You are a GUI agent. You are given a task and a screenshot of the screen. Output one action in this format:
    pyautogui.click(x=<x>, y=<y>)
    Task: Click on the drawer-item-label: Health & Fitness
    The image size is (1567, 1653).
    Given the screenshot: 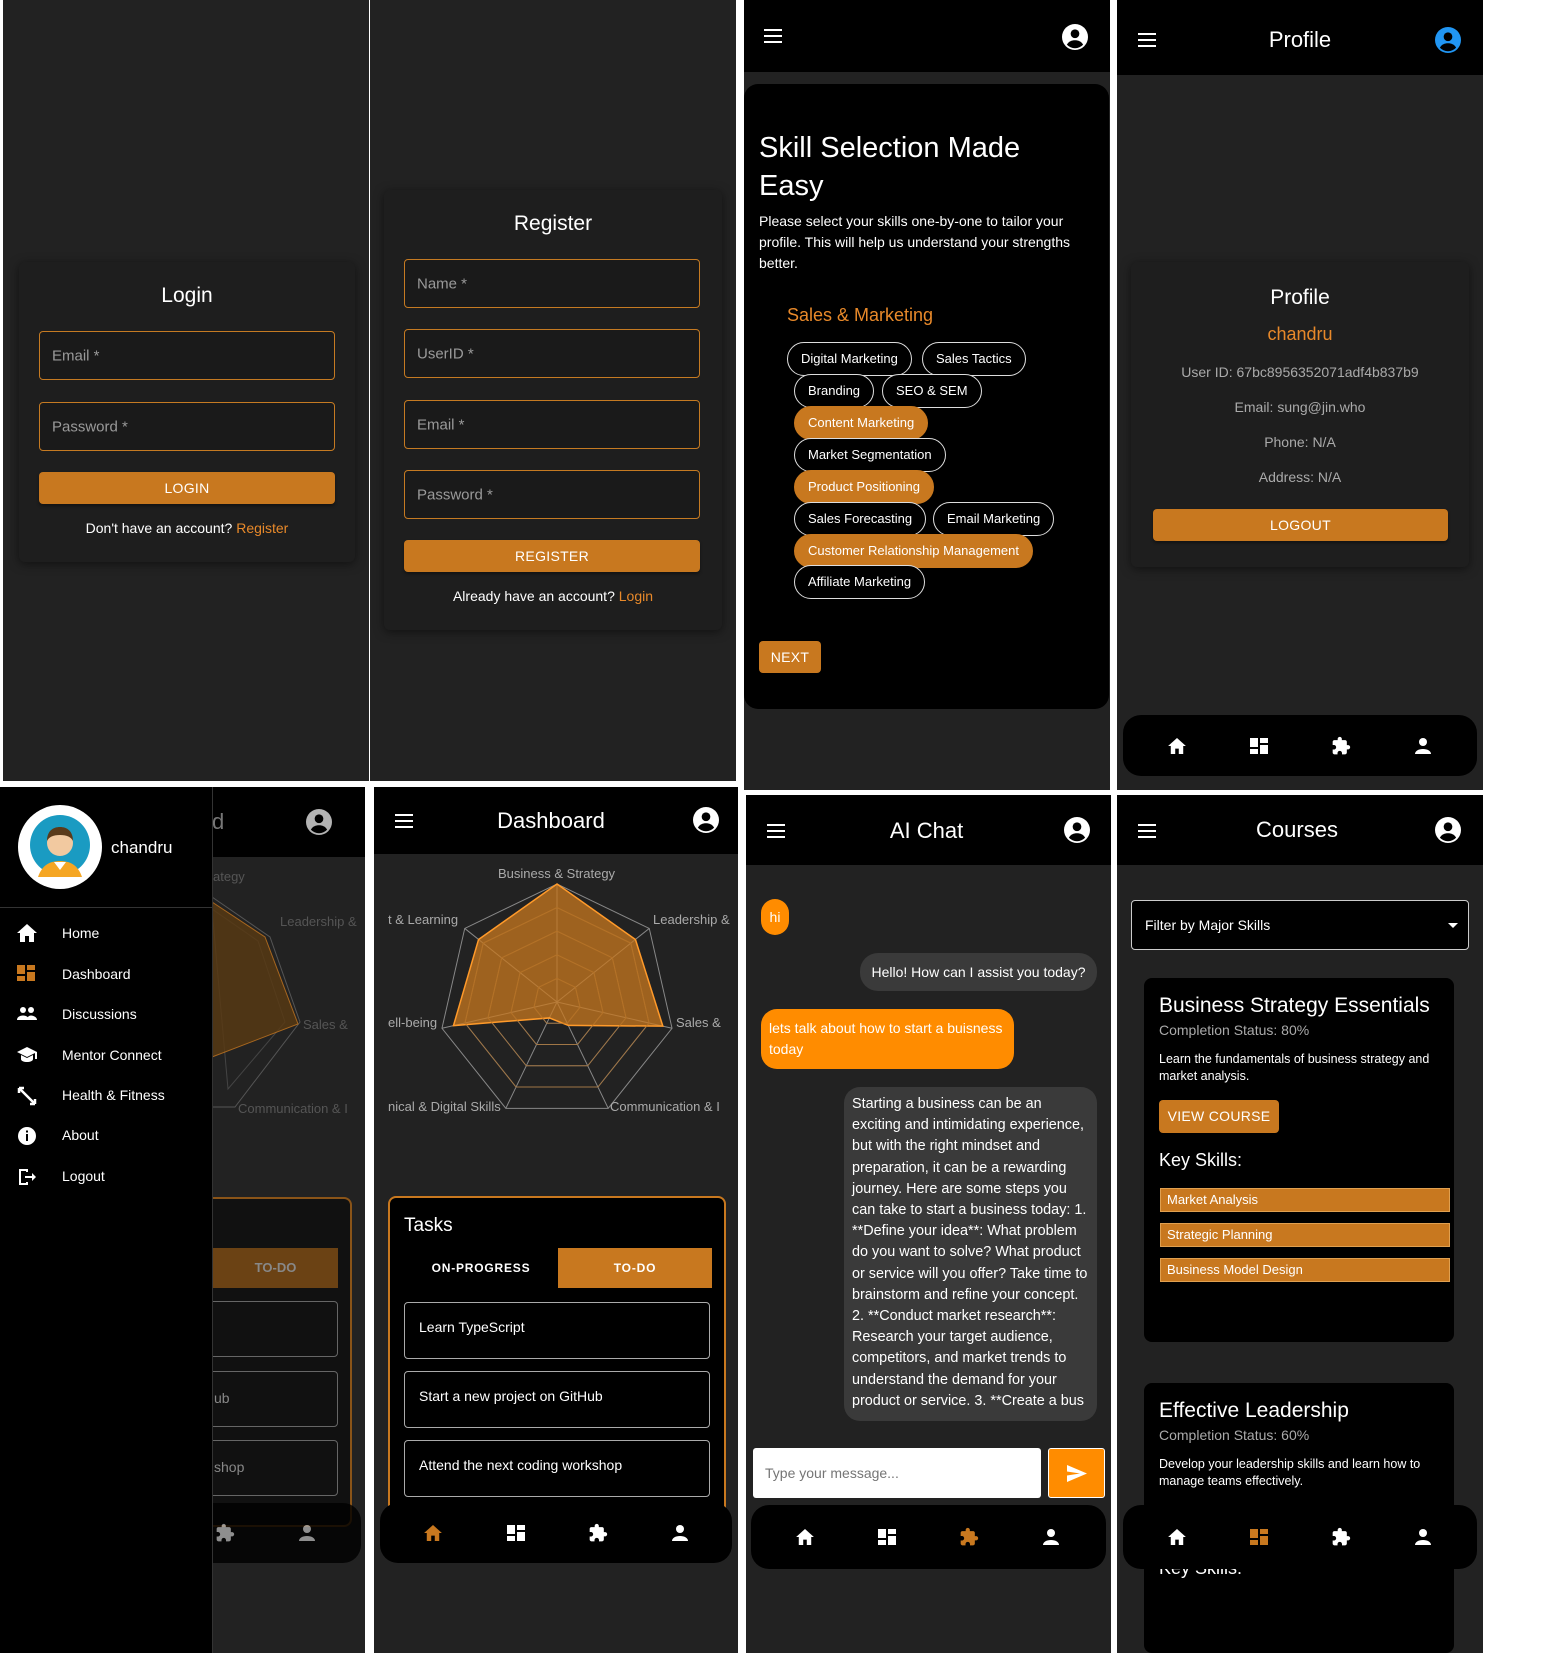 What is the action you would take?
    pyautogui.click(x=113, y=1095)
    